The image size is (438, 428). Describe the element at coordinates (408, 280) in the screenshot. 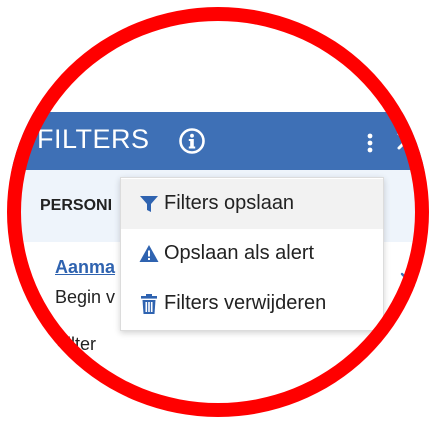

I see `remove-filter-icon` at that location.